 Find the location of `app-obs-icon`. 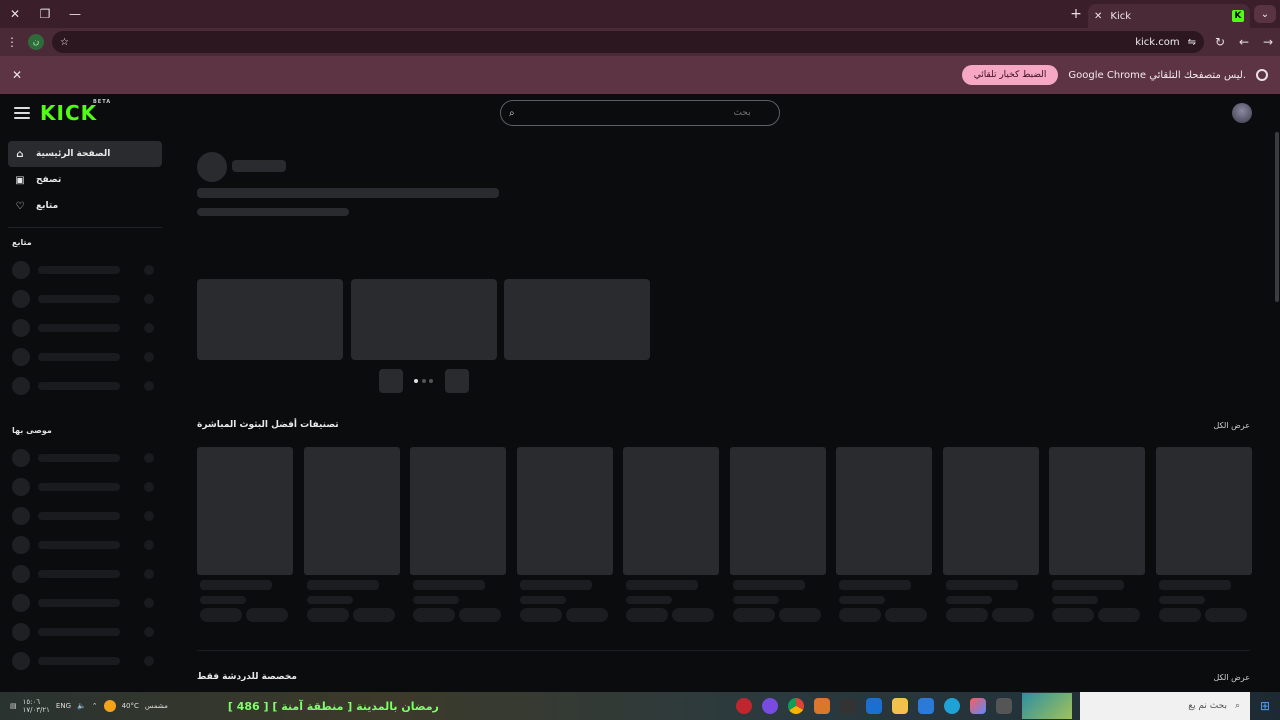

app-obs-icon is located at coordinates (848, 706).